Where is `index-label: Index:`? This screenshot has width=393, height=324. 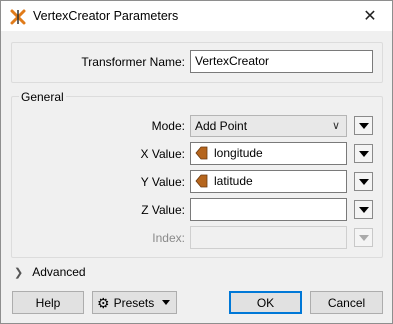
index-label: Index: is located at coordinates (168, 238).